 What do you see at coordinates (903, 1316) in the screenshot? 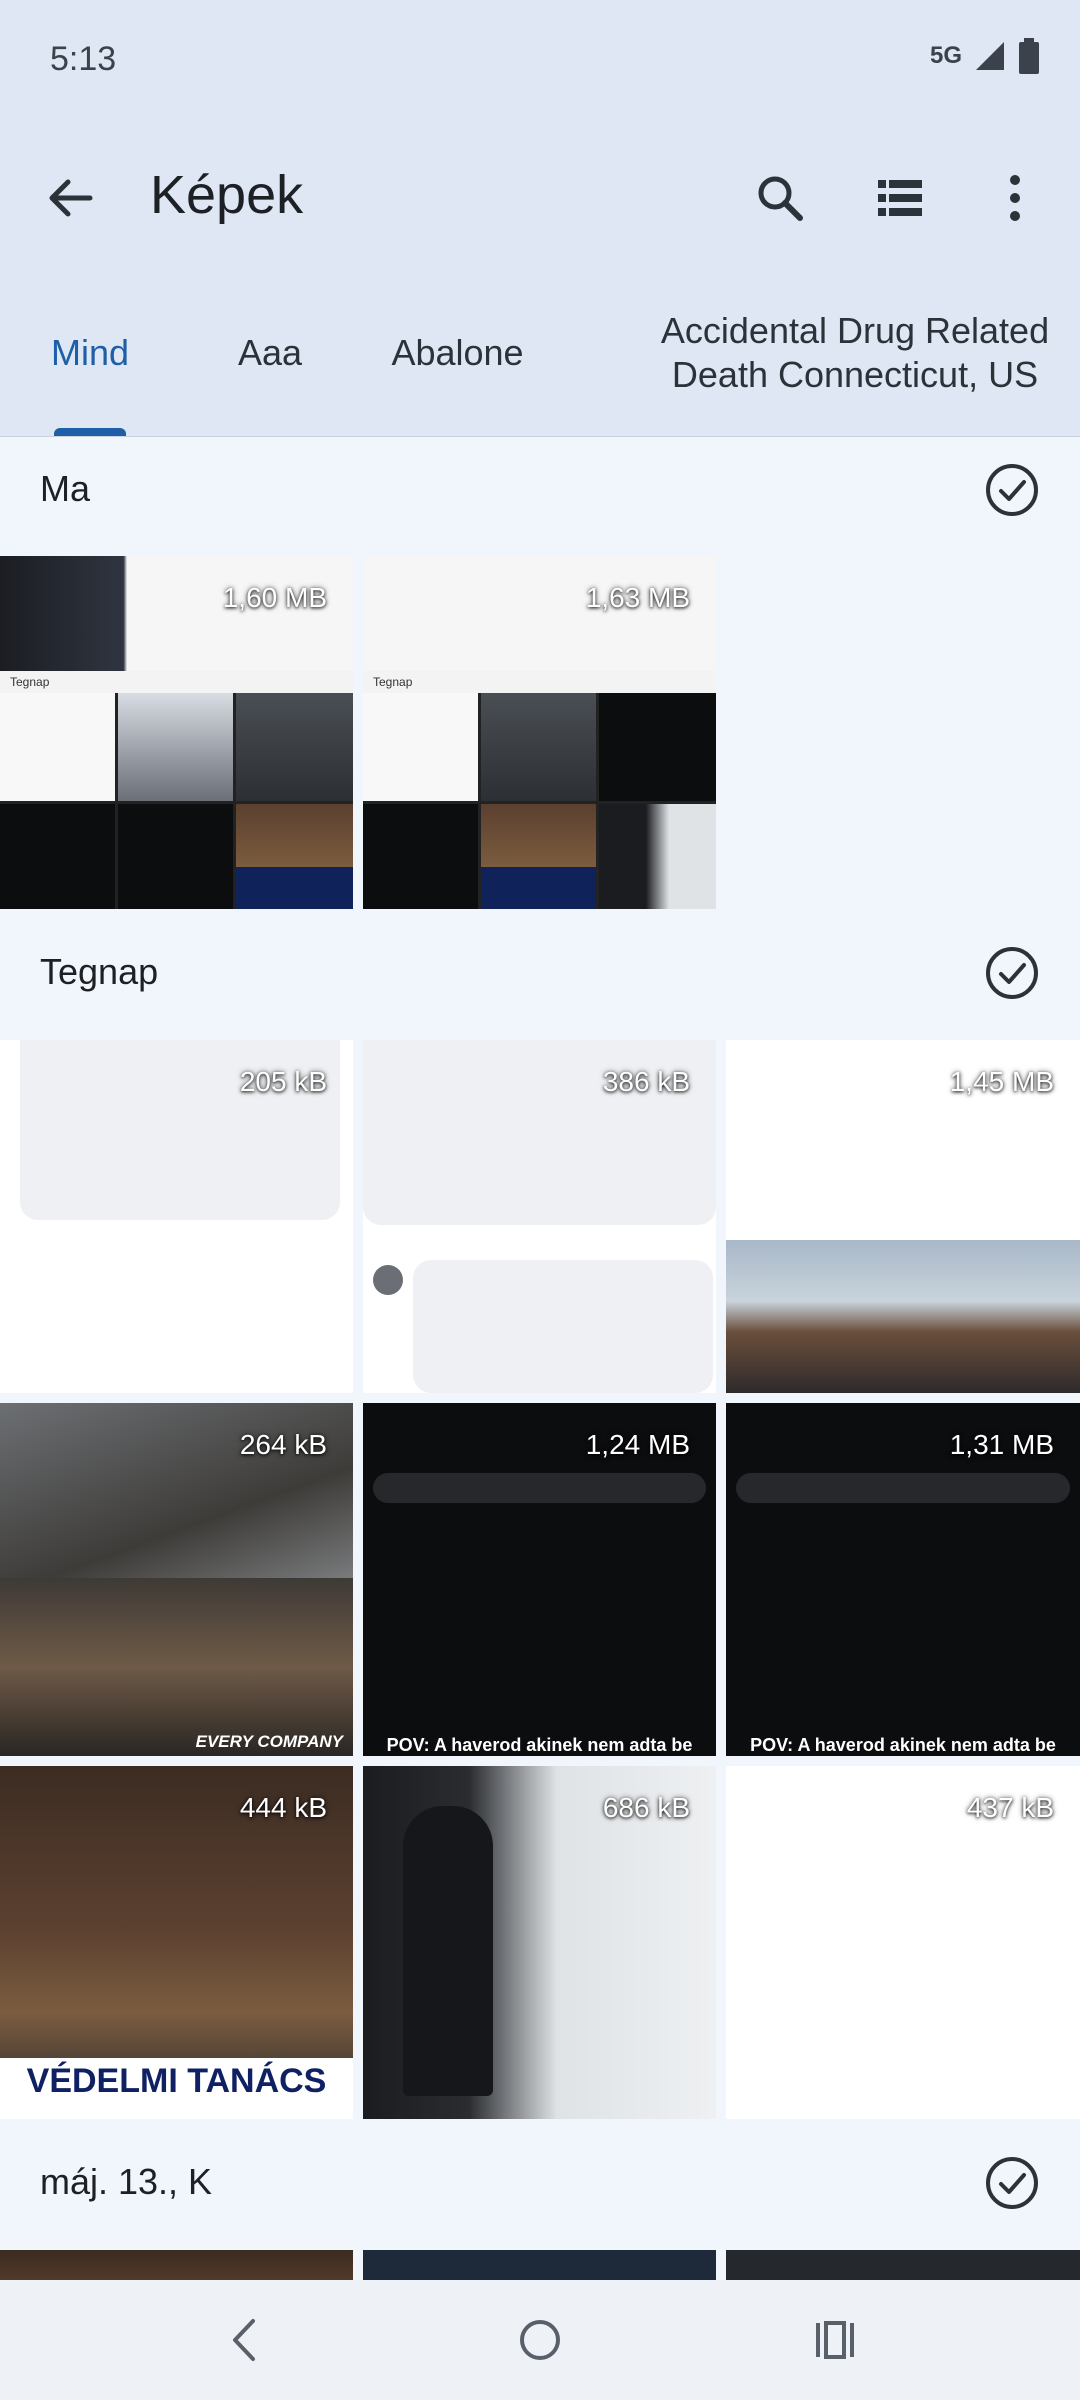
I see `photo-crowd` at bounding box center [903, 1316].